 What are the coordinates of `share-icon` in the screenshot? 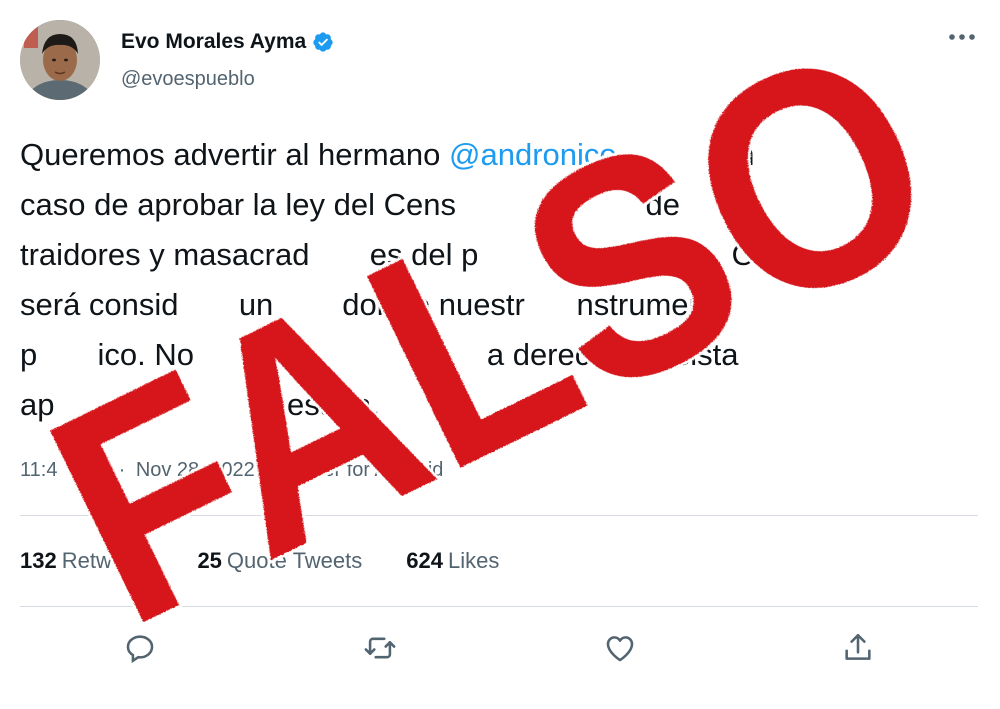 It's located at (858, 646).